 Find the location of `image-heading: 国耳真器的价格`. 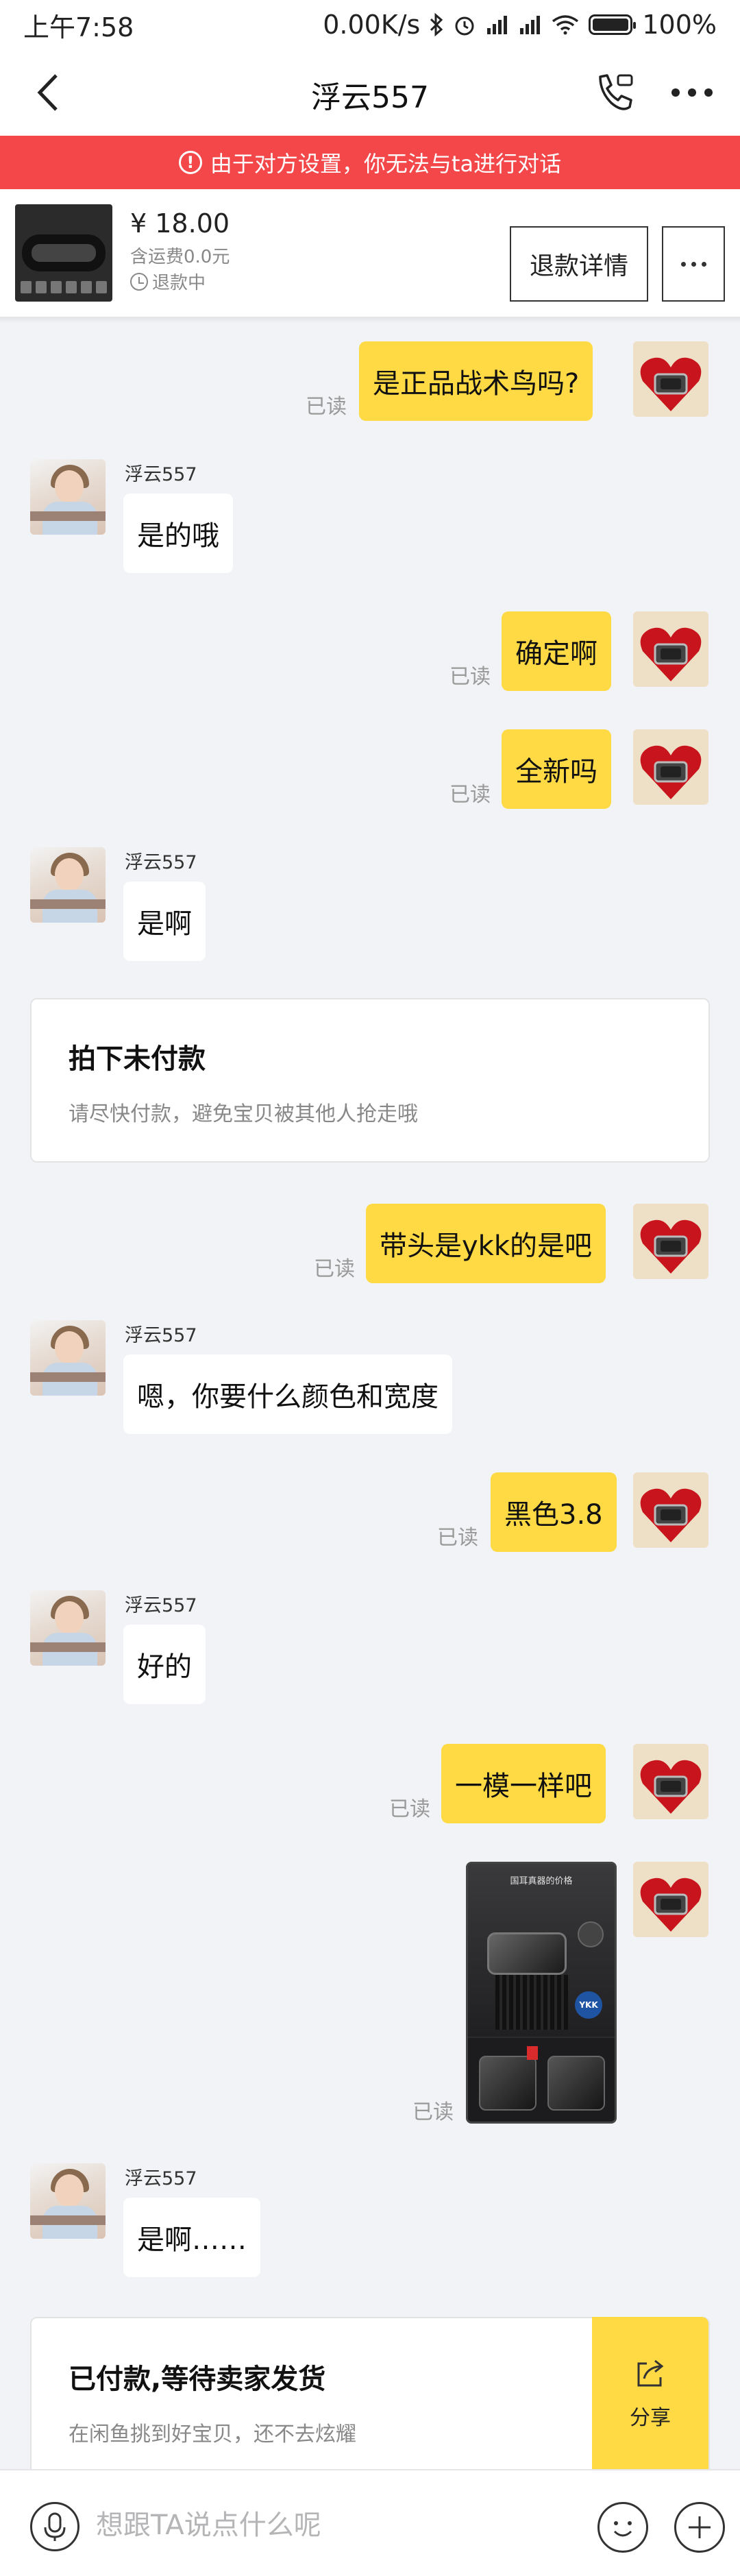

image-heading: 国耳真器的价格 is located at coordinates (541, 1881).